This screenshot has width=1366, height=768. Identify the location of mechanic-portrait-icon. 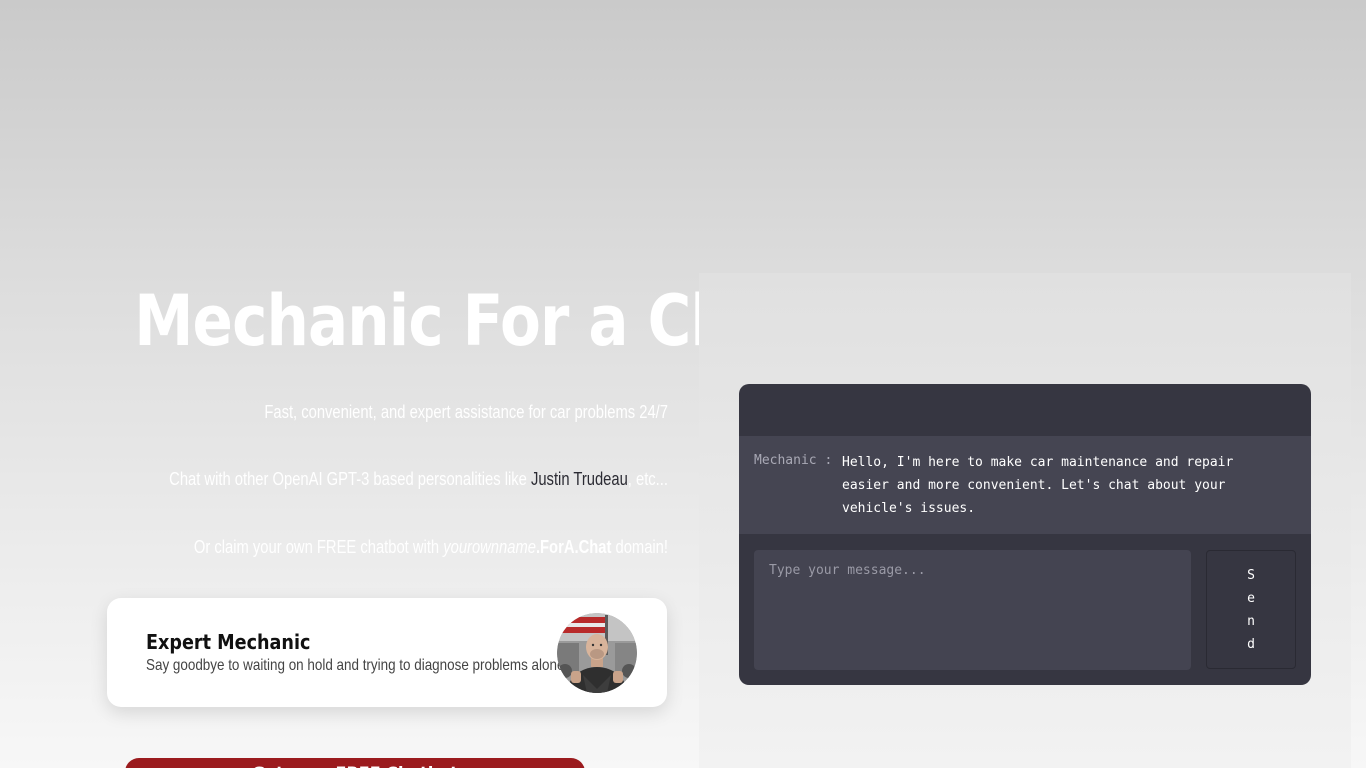
(597, 653).